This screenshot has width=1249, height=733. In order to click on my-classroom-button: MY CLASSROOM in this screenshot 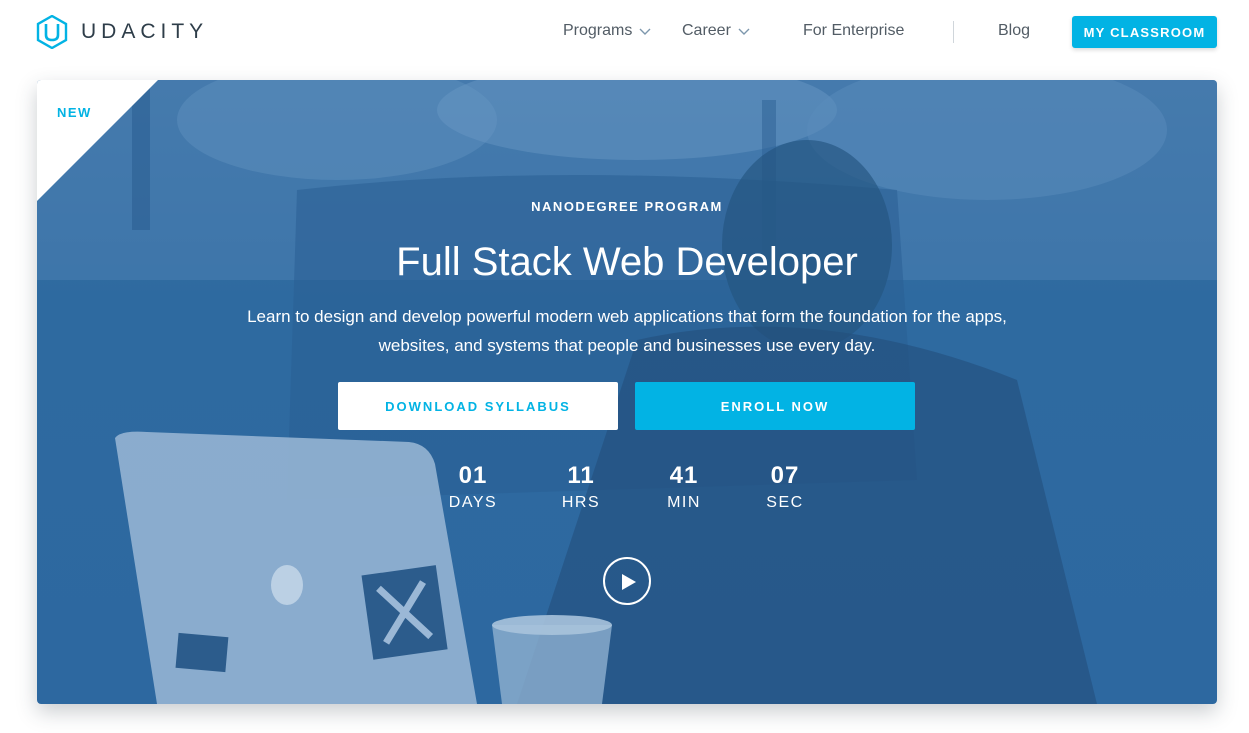, I will do `click(1144, 32)`.